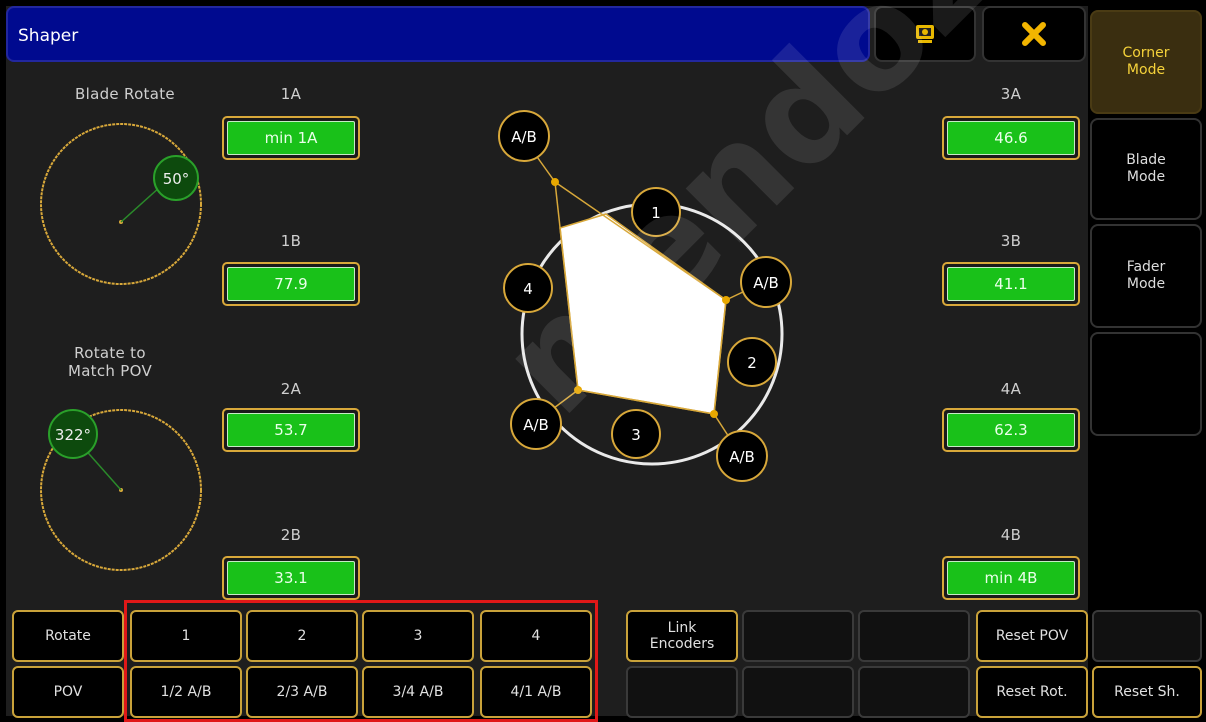  What do you see at coordinates (1146, 62) in the screenshot?
I see `corner-mode-button: Corner Mode` at bounding box center [1146, 62].